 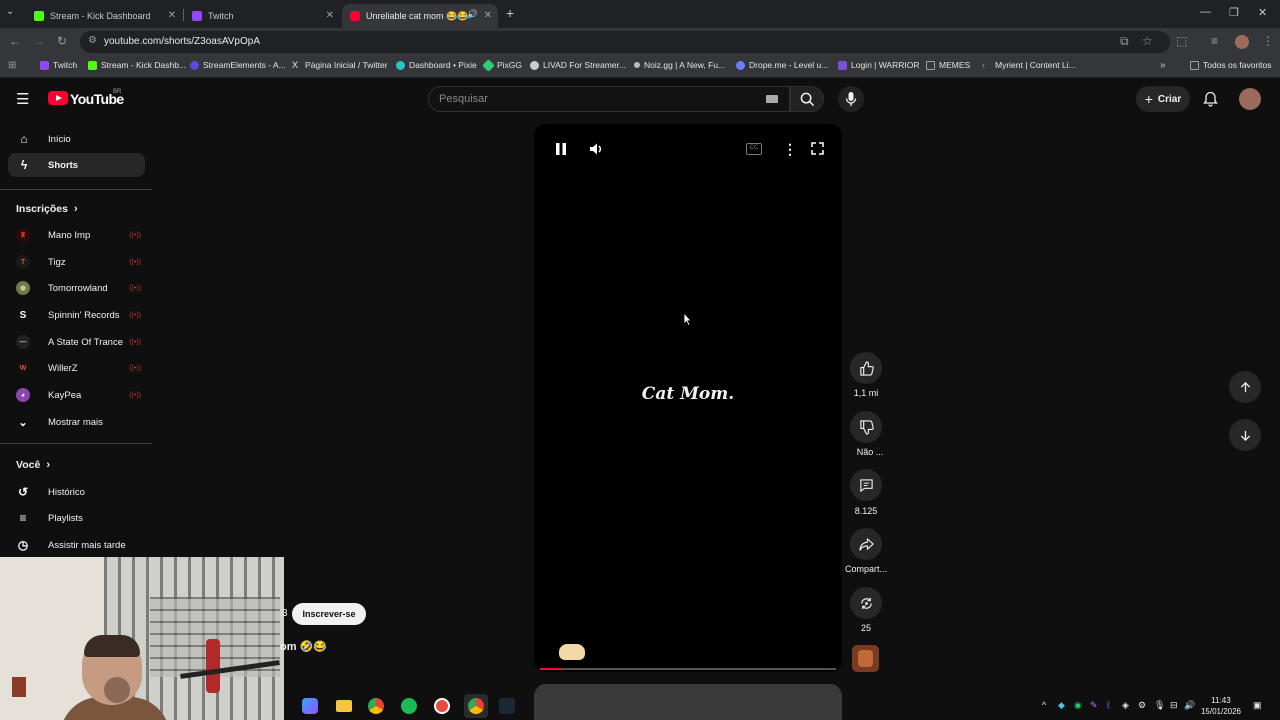 I want to click on media-control-icon: ≡, so click(x=1214, y=41).